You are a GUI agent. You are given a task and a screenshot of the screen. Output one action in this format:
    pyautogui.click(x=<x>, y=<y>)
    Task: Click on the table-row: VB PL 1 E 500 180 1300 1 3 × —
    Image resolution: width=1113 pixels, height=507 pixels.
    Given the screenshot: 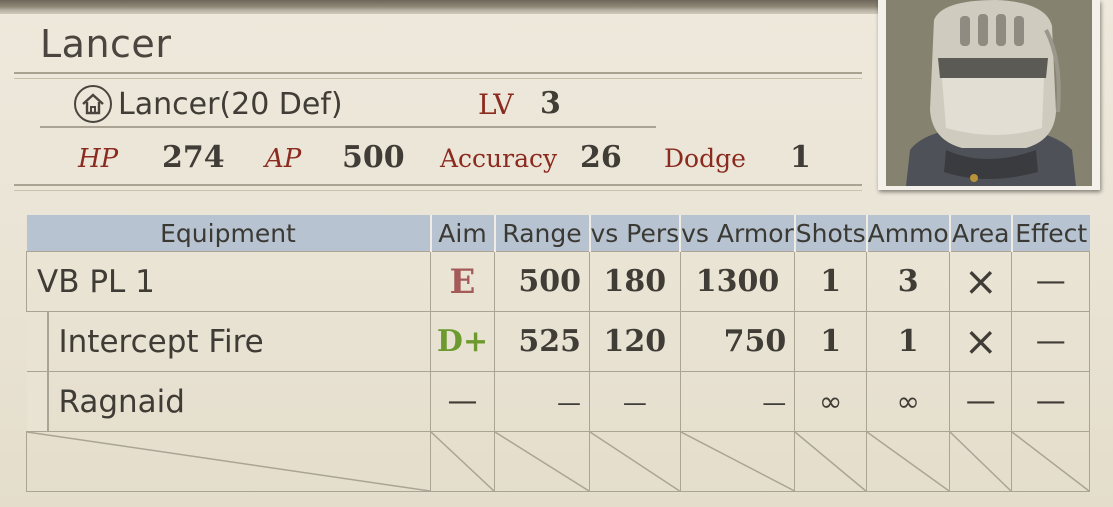 What is the action you would take?
    pyautogui.click(x=558, y=281)
    